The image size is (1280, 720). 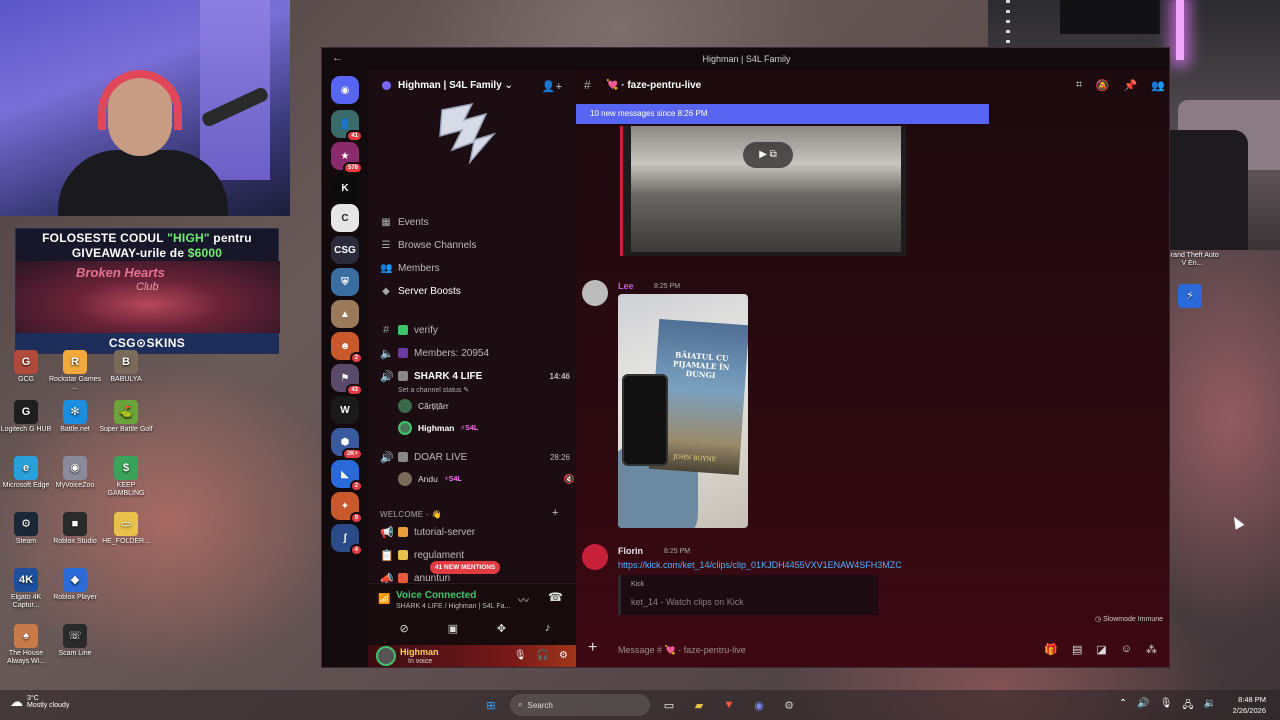 What do you see at coordinates (475, 376) in the screenshot?
I see `voice-channel-shark: 🔊 SHARK 4 LIFE 14:46` at bounding box center [475, 376].